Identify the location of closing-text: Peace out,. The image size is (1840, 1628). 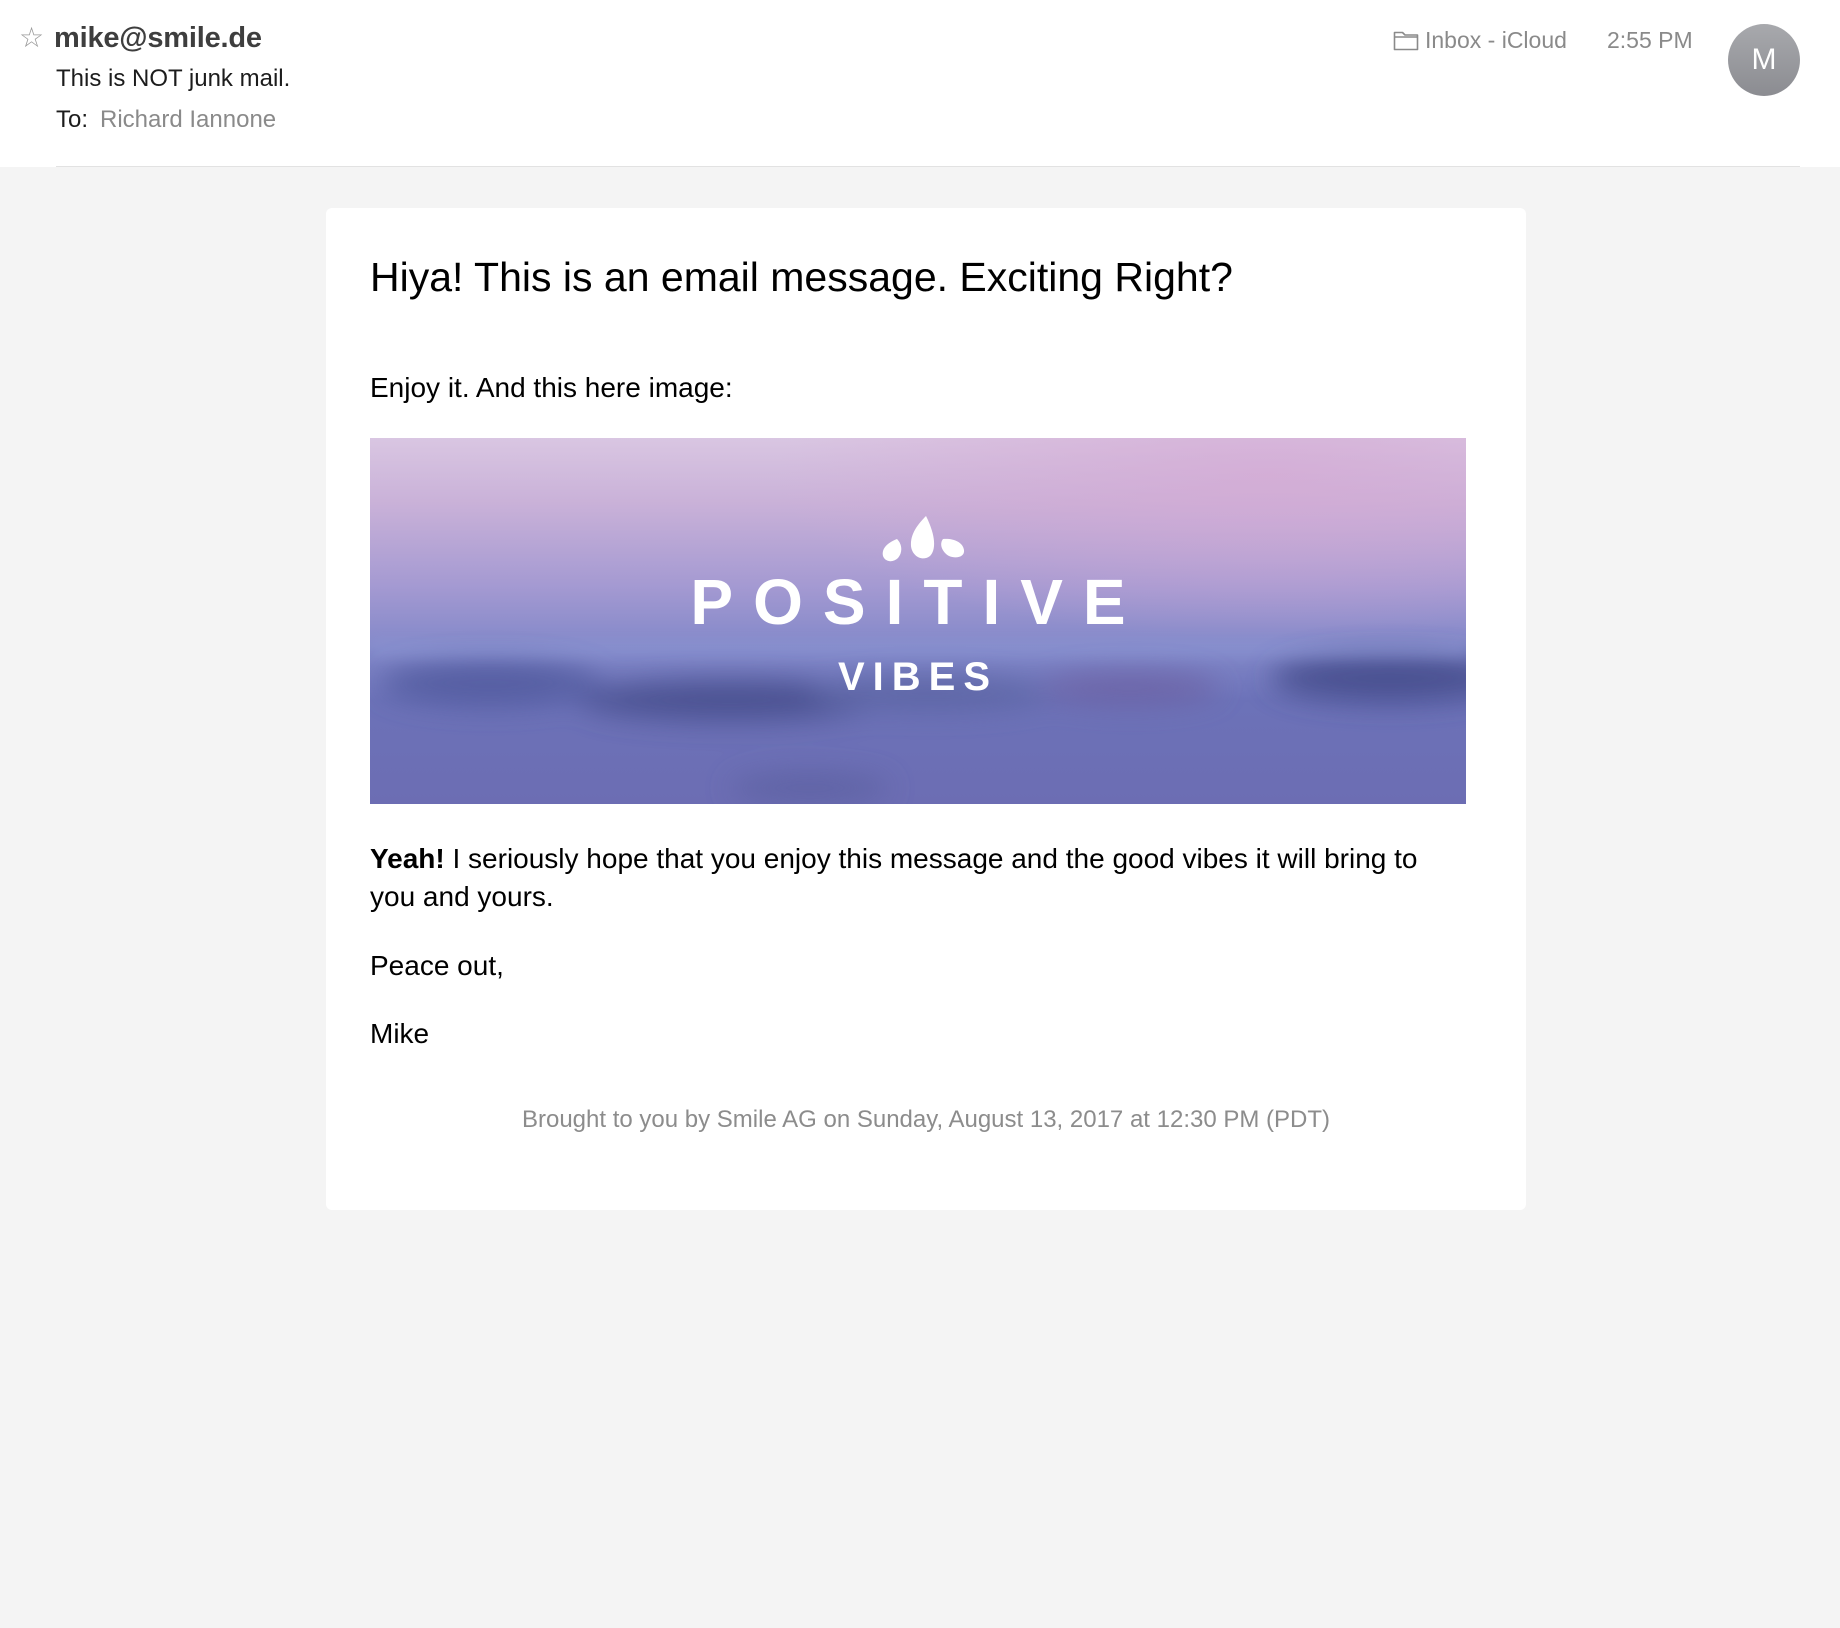
(437, 965).